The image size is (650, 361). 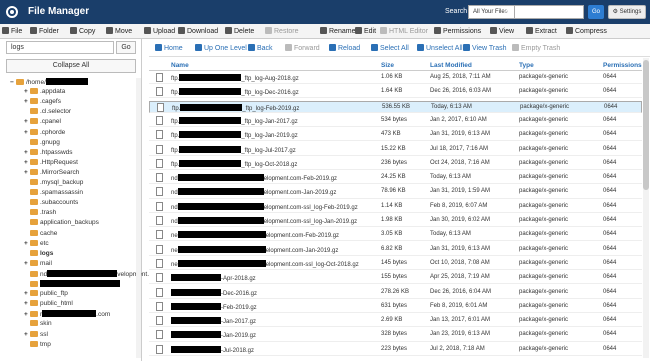 What do you see at coordinates (235, 78) in the screenshot?
I see `file-name: ftp. _ftp_log-Aug-2018.gz` at bounding box center [235, 78].